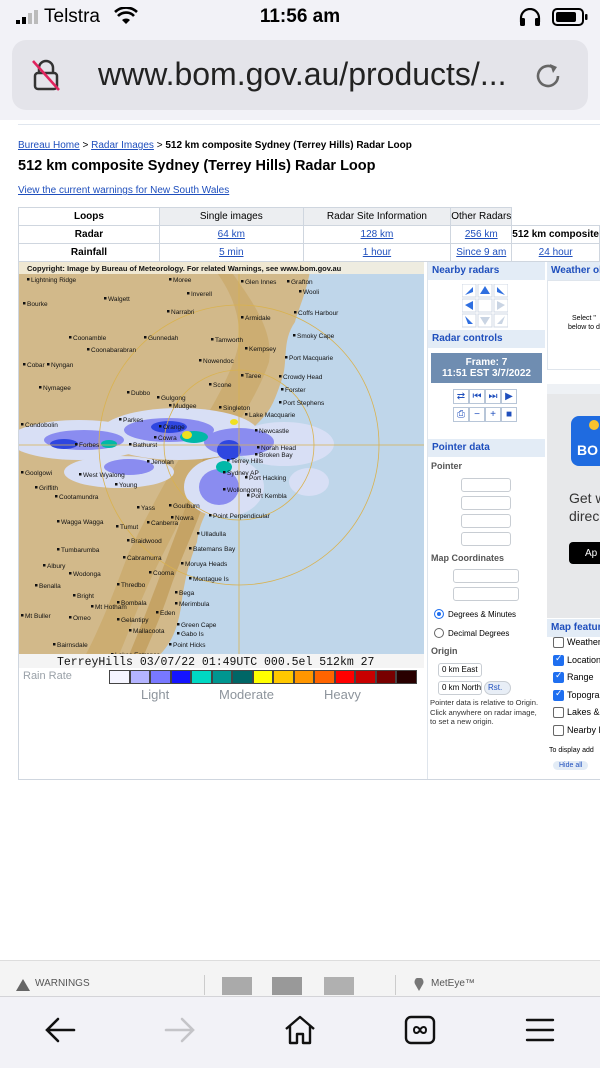 Image resolution: width=600 pixels, height=1068 pixels. Describe the element at coordinates (509, 414) in the screenshot. I see `stop-icon: ■` at that location.